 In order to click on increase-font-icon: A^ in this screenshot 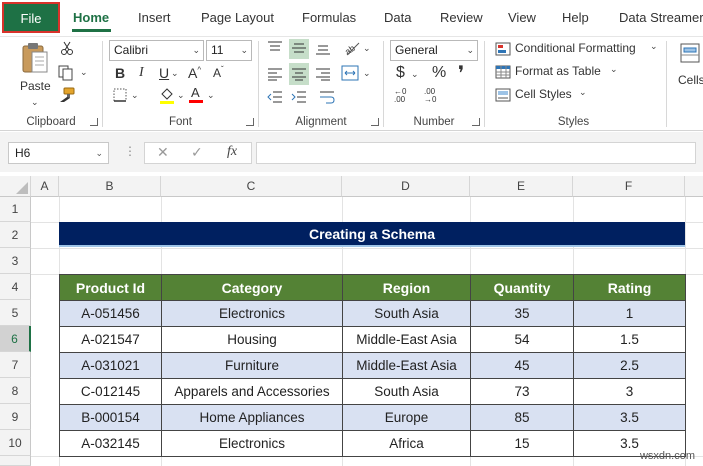, I will do `click(194, 73)`.